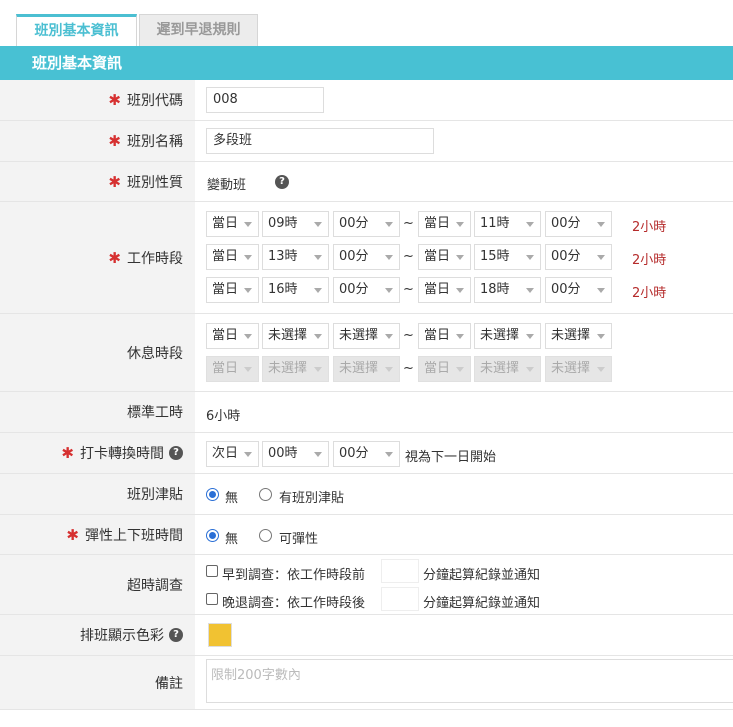 Image resolution: width=733 pixels, height=727 pixels. Describe the element at coordinates (155, 585) in the screenshot. I see `overtime-label: 超時調查` at that location.